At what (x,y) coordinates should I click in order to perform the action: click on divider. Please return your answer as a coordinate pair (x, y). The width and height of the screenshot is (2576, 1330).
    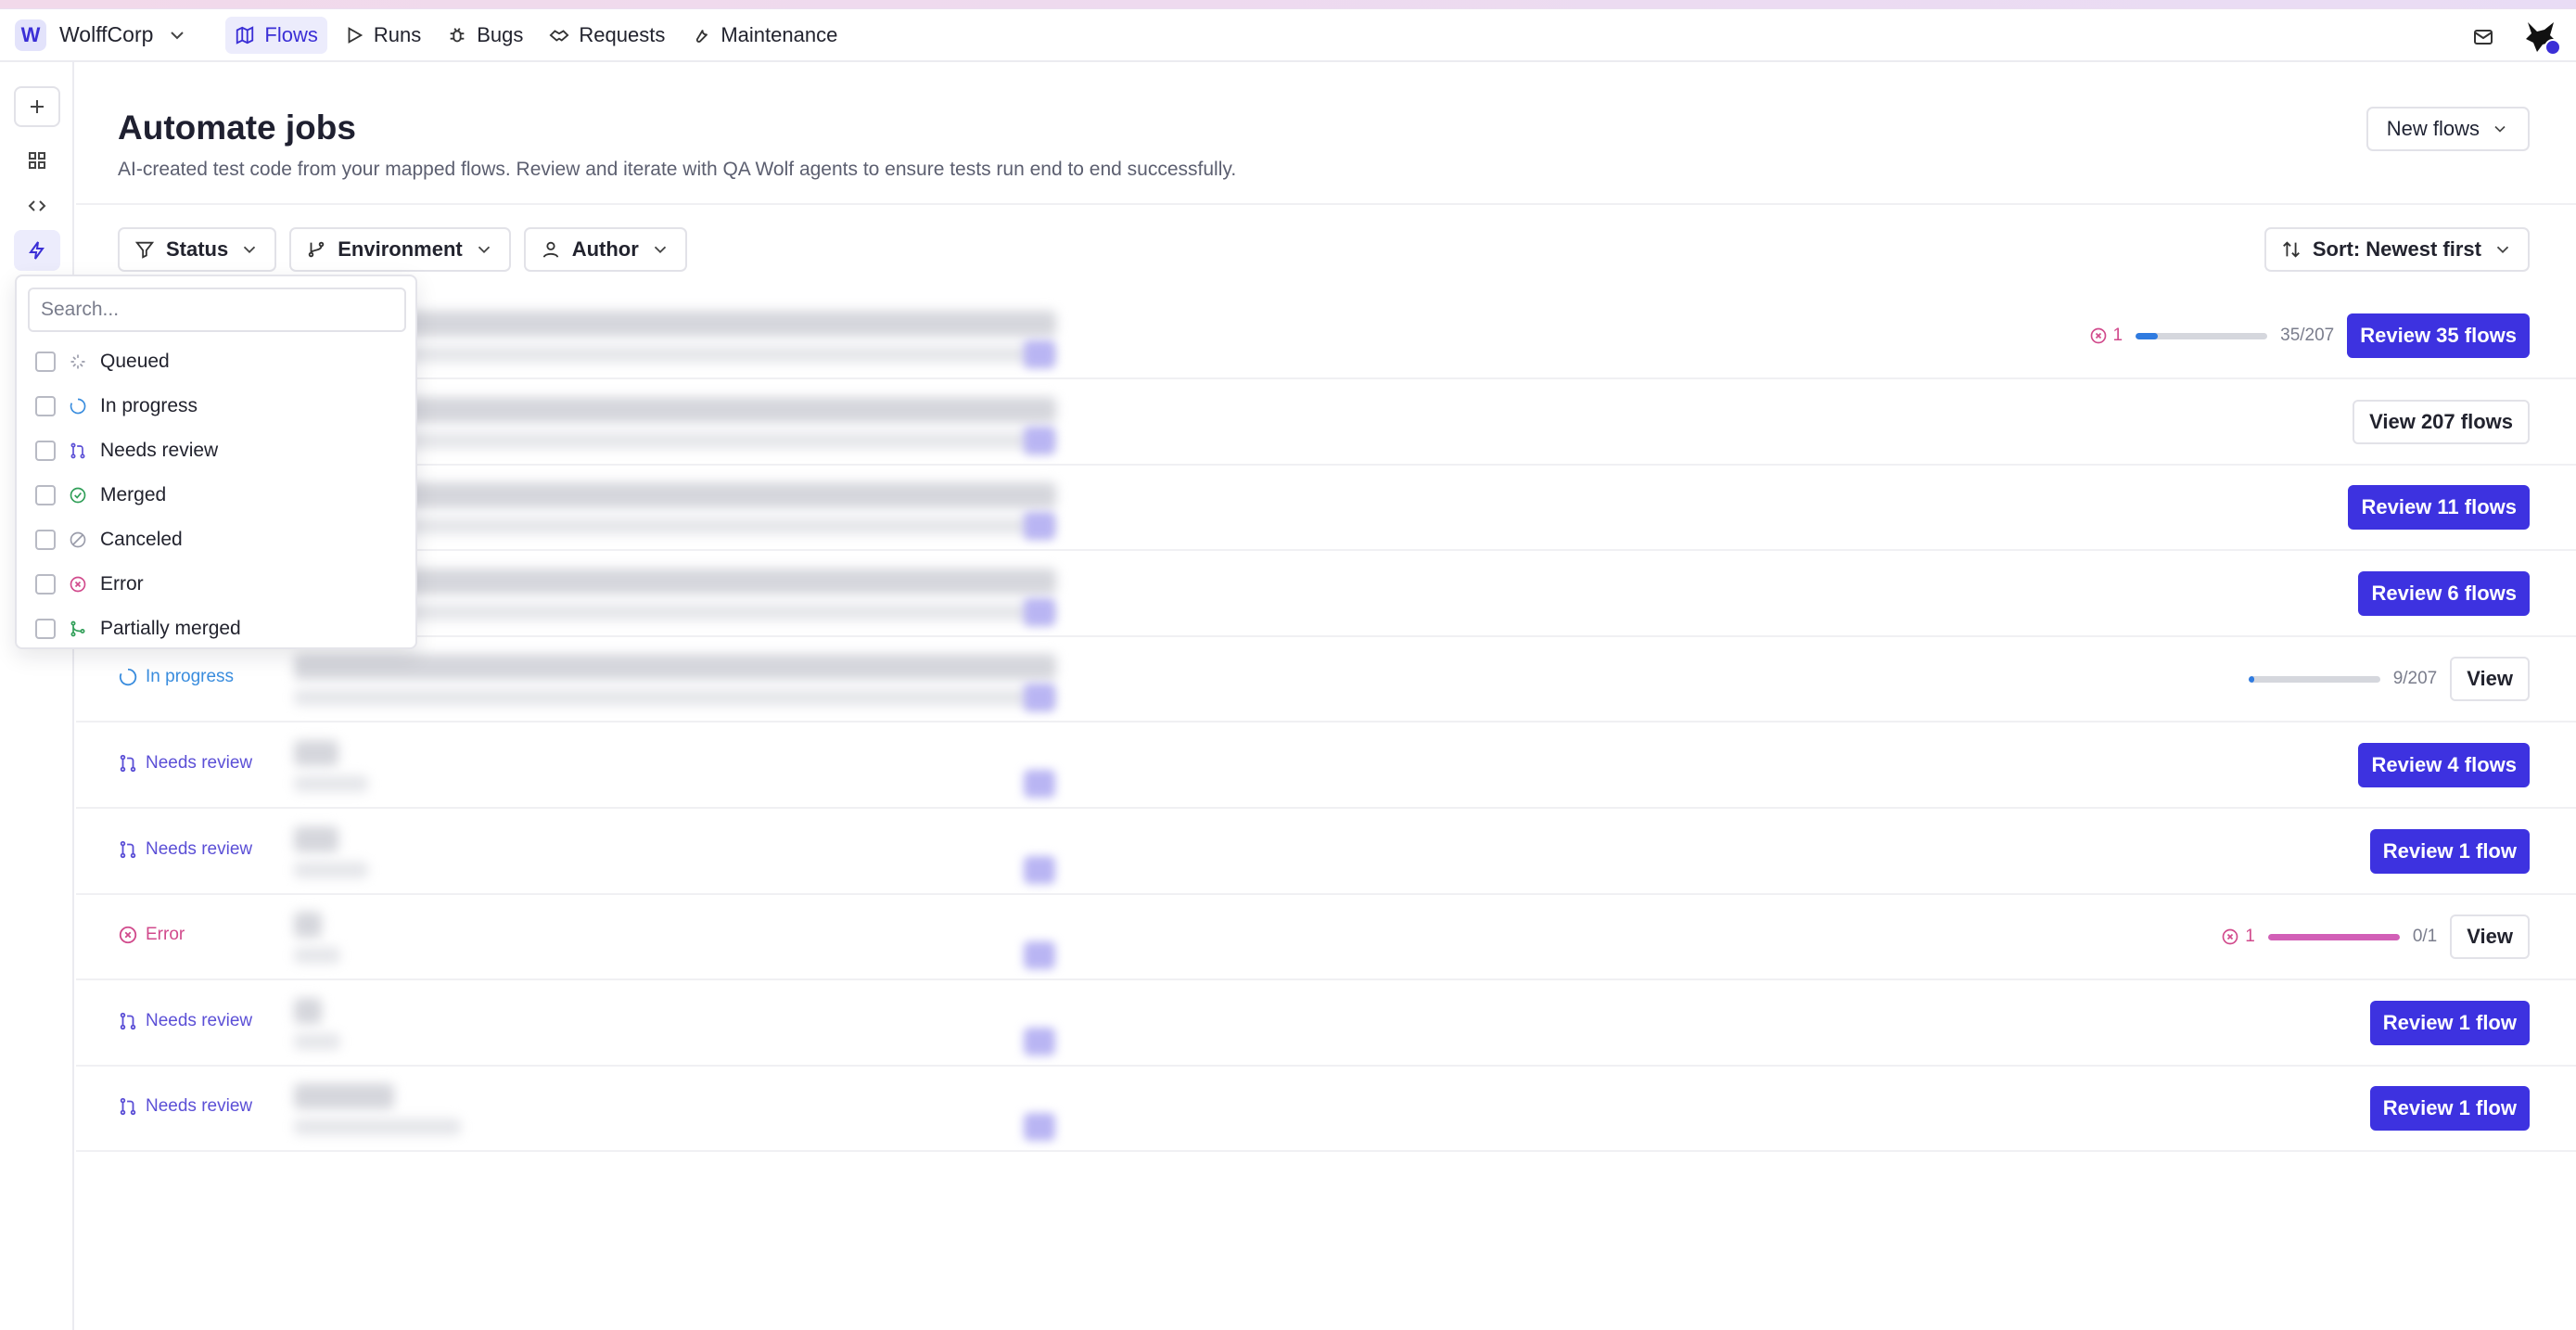
    Looking at the image, I should click on (1326, 204).